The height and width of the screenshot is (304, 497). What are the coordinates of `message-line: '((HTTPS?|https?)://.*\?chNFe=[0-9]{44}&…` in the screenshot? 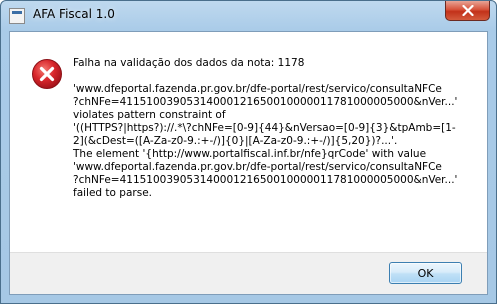 It's located at (264, 128).